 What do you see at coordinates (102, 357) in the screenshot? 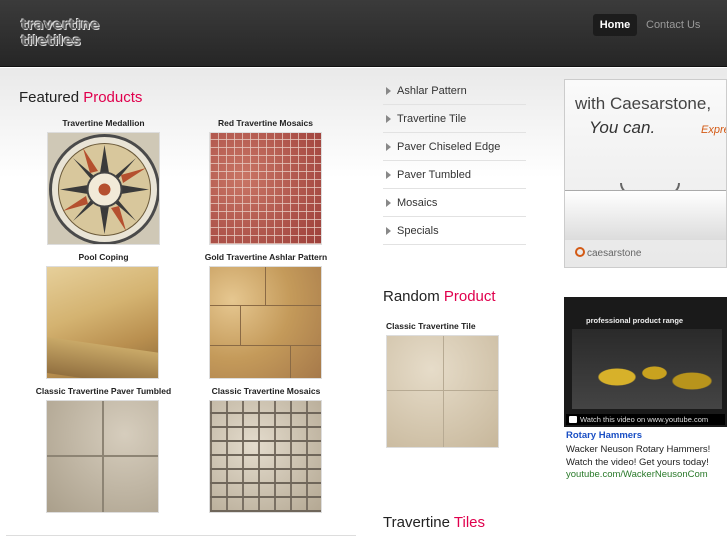
I see `coping-edge` at bounding box center [102, 357].